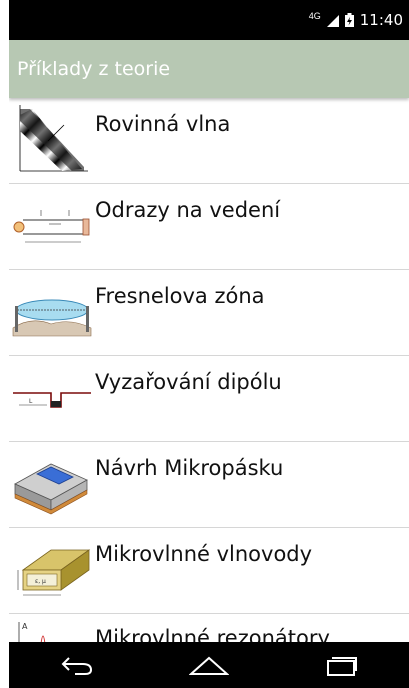  I want to click on clock: 11:40, so click(381, 20).